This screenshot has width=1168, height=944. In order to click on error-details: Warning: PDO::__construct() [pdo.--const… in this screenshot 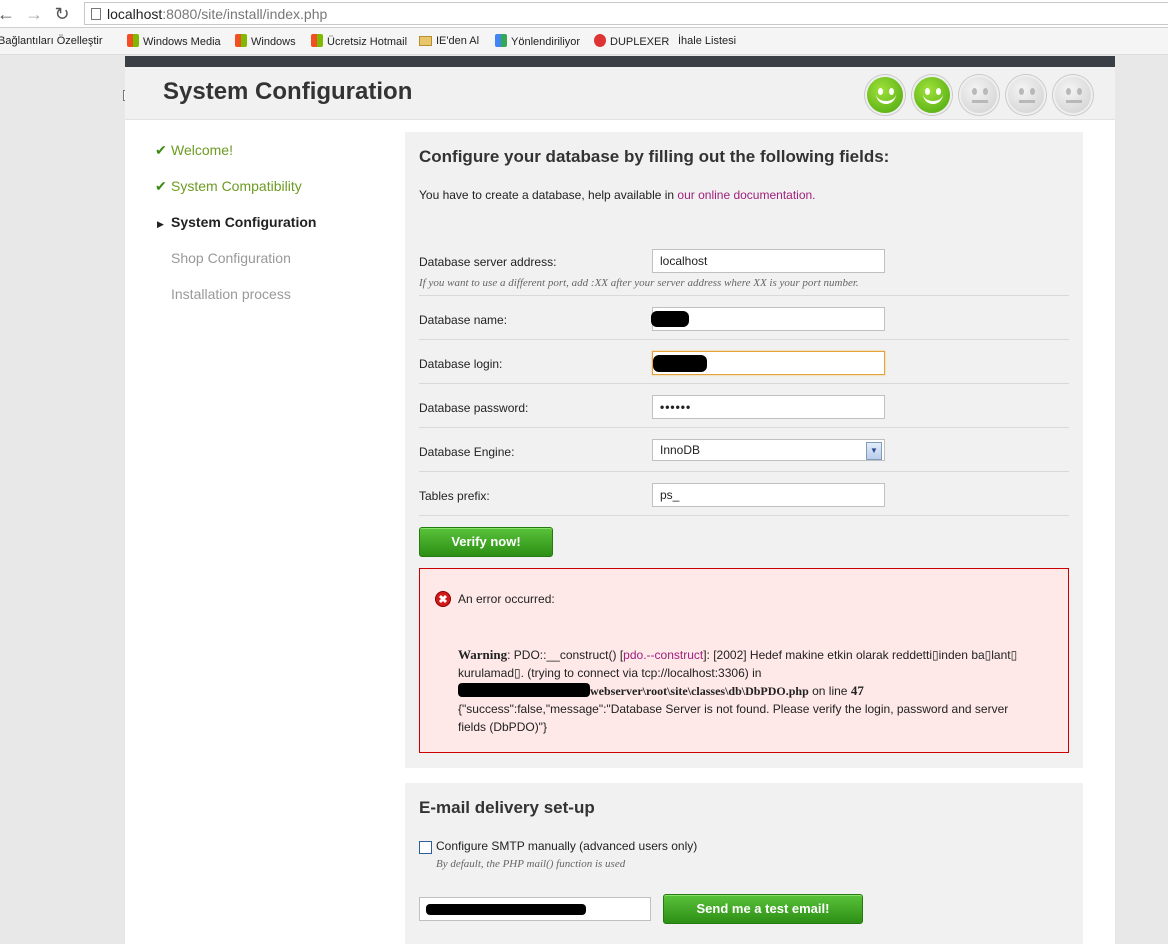, I will do `click(738, 690)`.